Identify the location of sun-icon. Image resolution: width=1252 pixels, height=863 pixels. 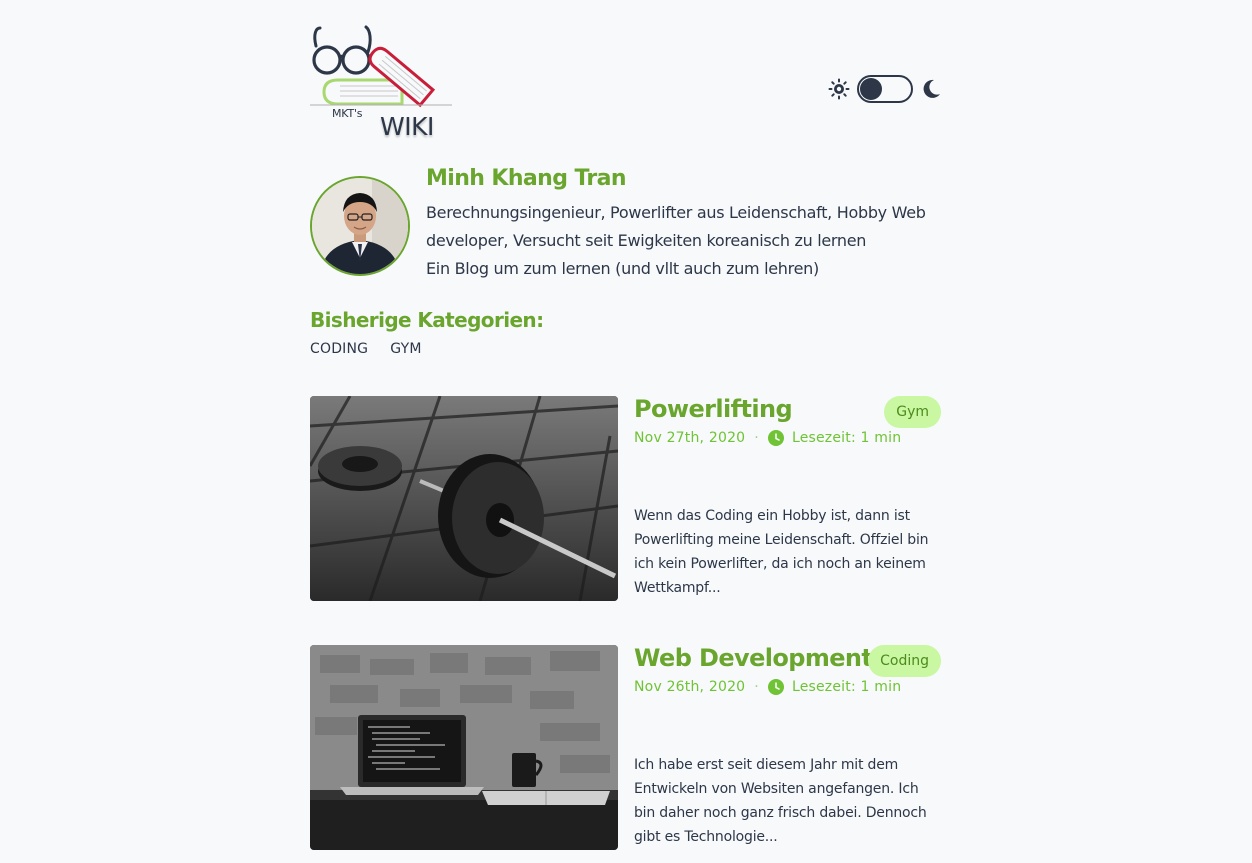
(839, 89).